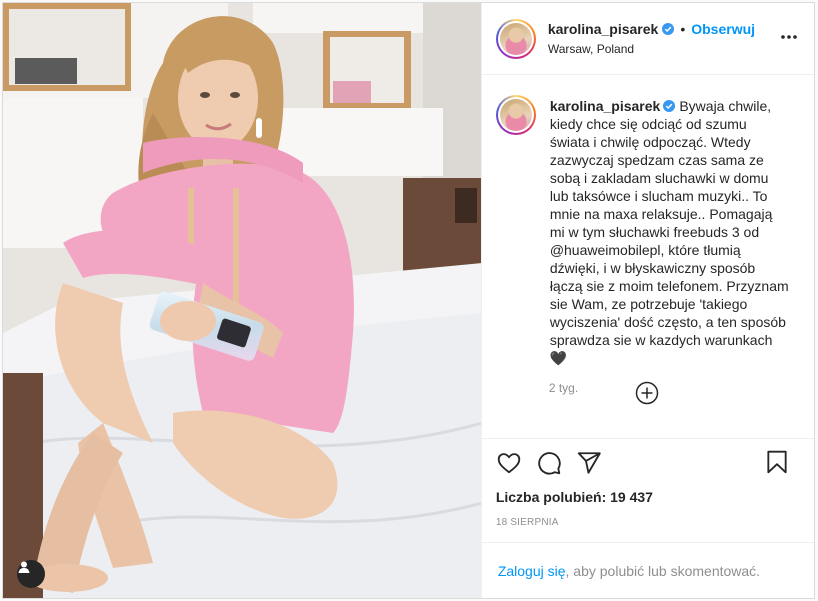 This screenshot has height=601, width=818. I want to click on share-icon, so click(589, 463).